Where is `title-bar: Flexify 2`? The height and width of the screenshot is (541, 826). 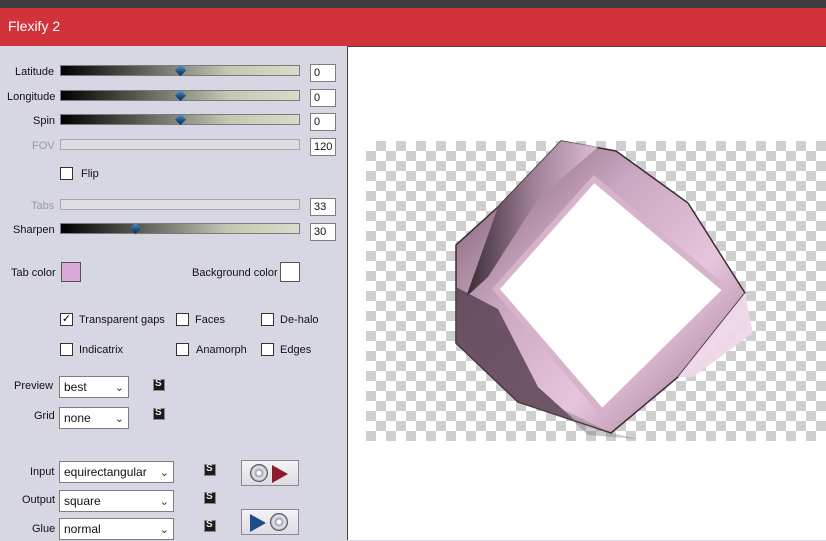
title-bar: Flexify 2 is located at coordinates (413, 27).